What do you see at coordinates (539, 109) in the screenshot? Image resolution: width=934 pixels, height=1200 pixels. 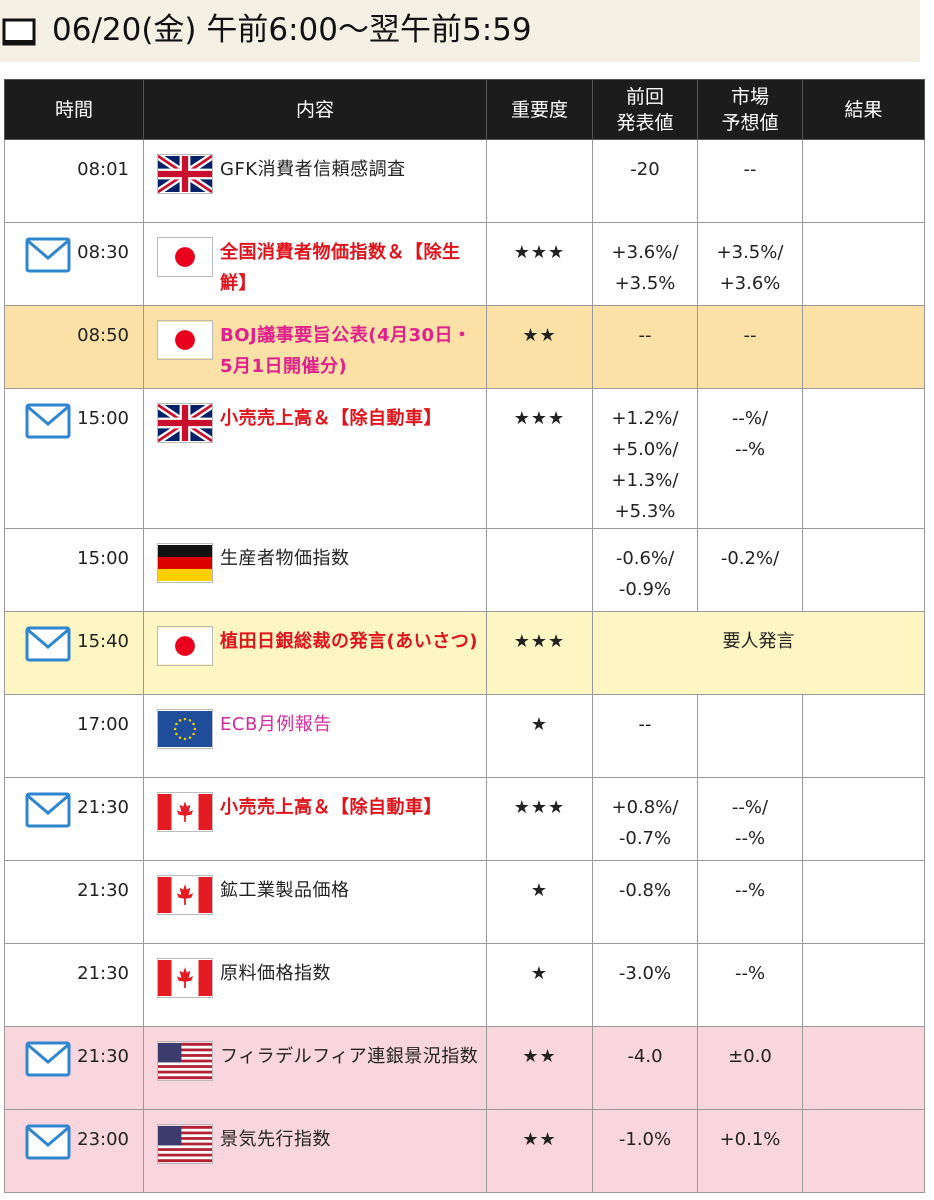 I see `col-importance-header: 重要度` at bounding box center [539, 109].